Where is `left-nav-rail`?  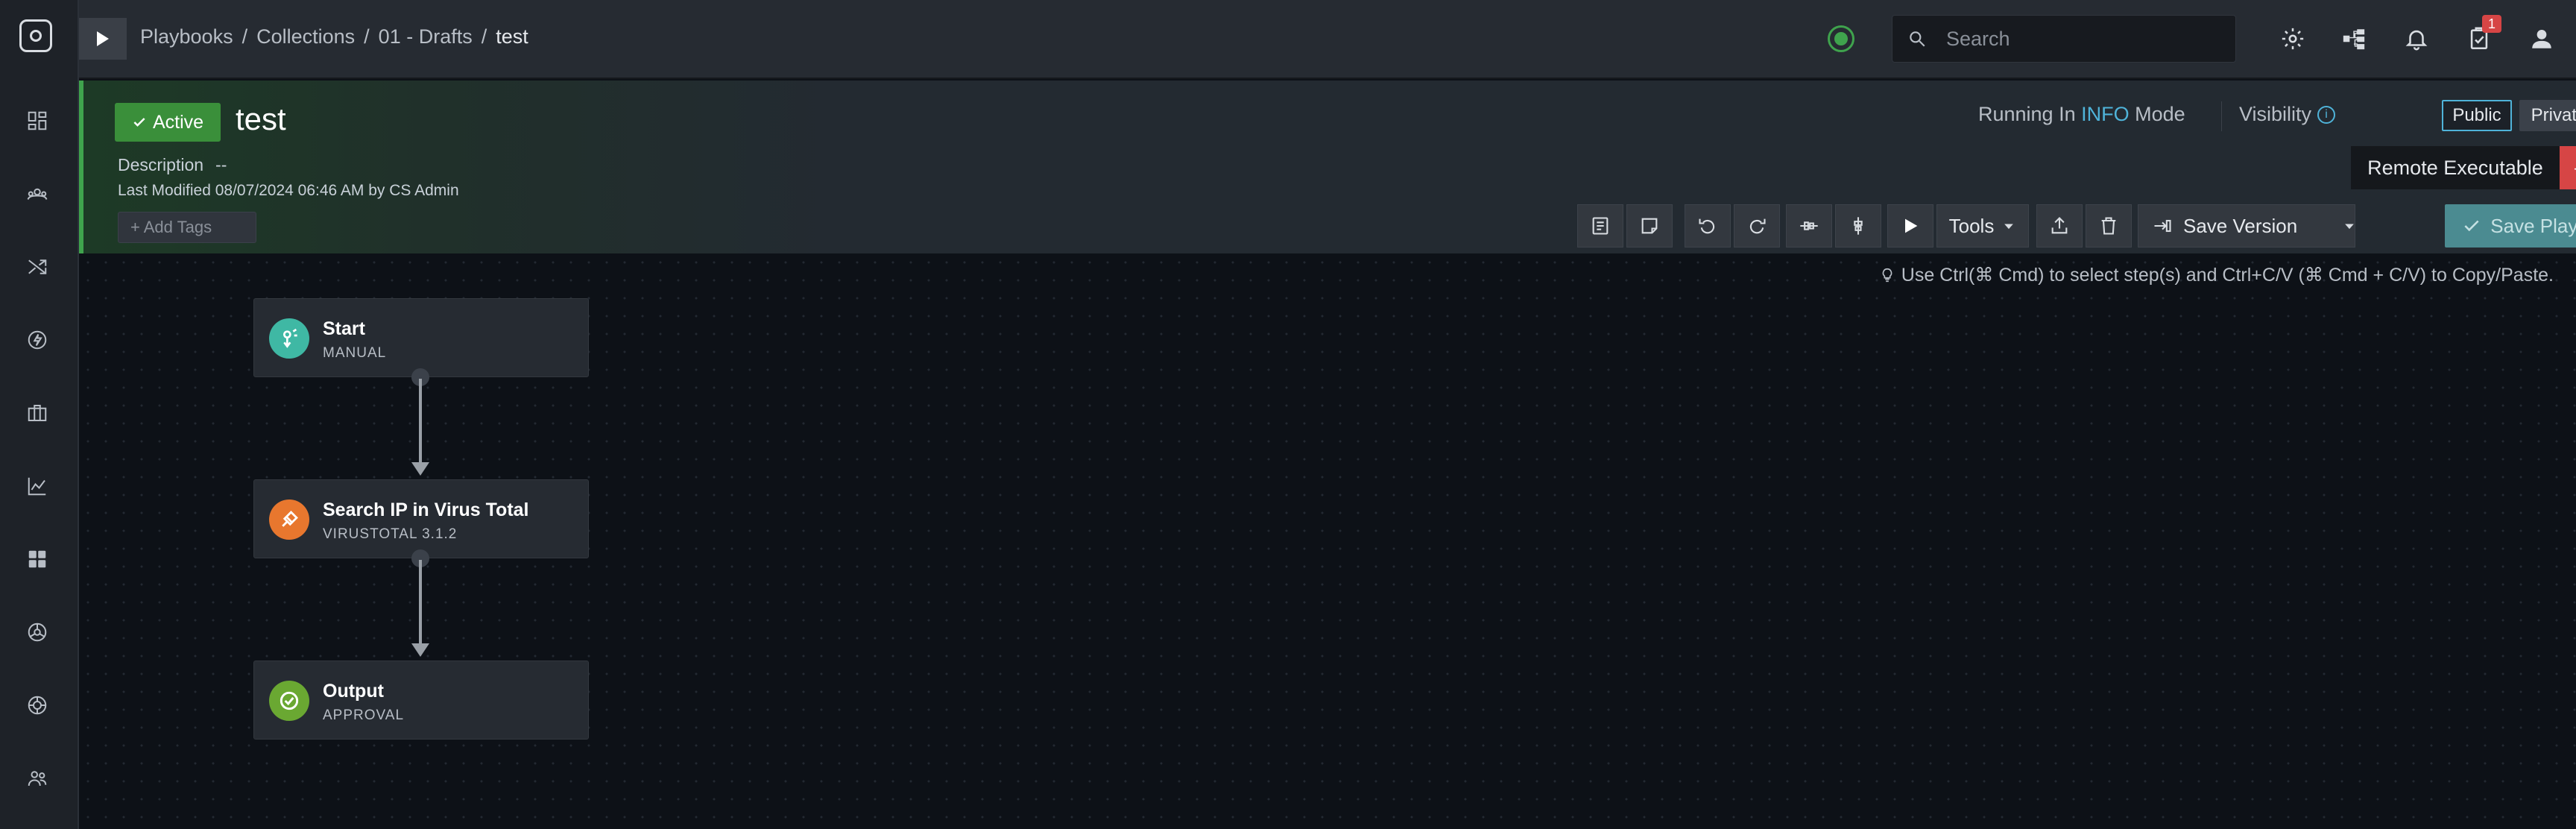 left-nav-rail is located at coordinates (39, 414).